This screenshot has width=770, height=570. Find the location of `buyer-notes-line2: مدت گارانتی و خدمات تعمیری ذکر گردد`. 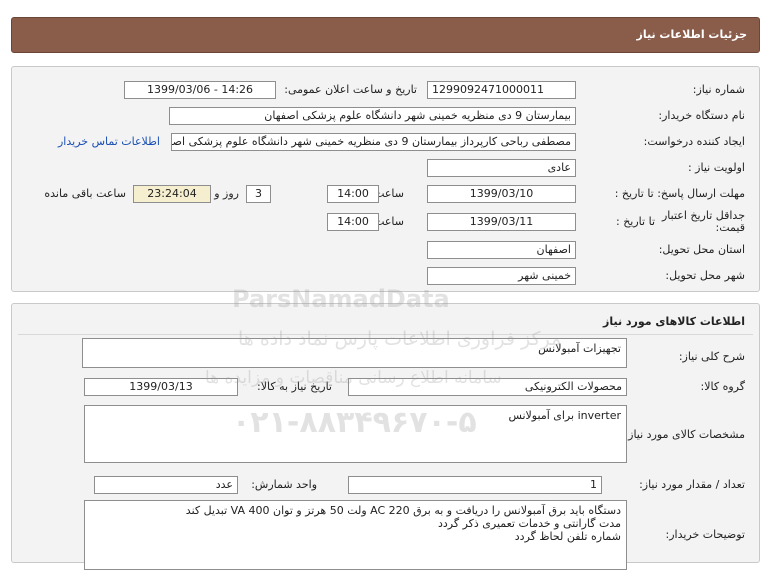

buyer-notes-line2: مدت گارانتی و خدمات تعمیری ذکر گردد is located at coordinates (529, 523).